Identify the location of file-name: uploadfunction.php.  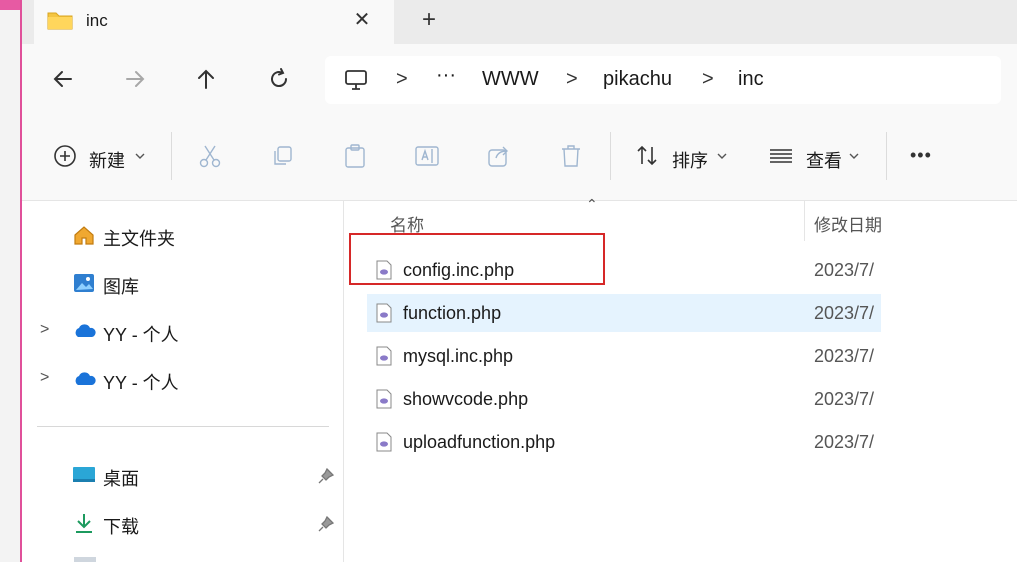
(479, 442).